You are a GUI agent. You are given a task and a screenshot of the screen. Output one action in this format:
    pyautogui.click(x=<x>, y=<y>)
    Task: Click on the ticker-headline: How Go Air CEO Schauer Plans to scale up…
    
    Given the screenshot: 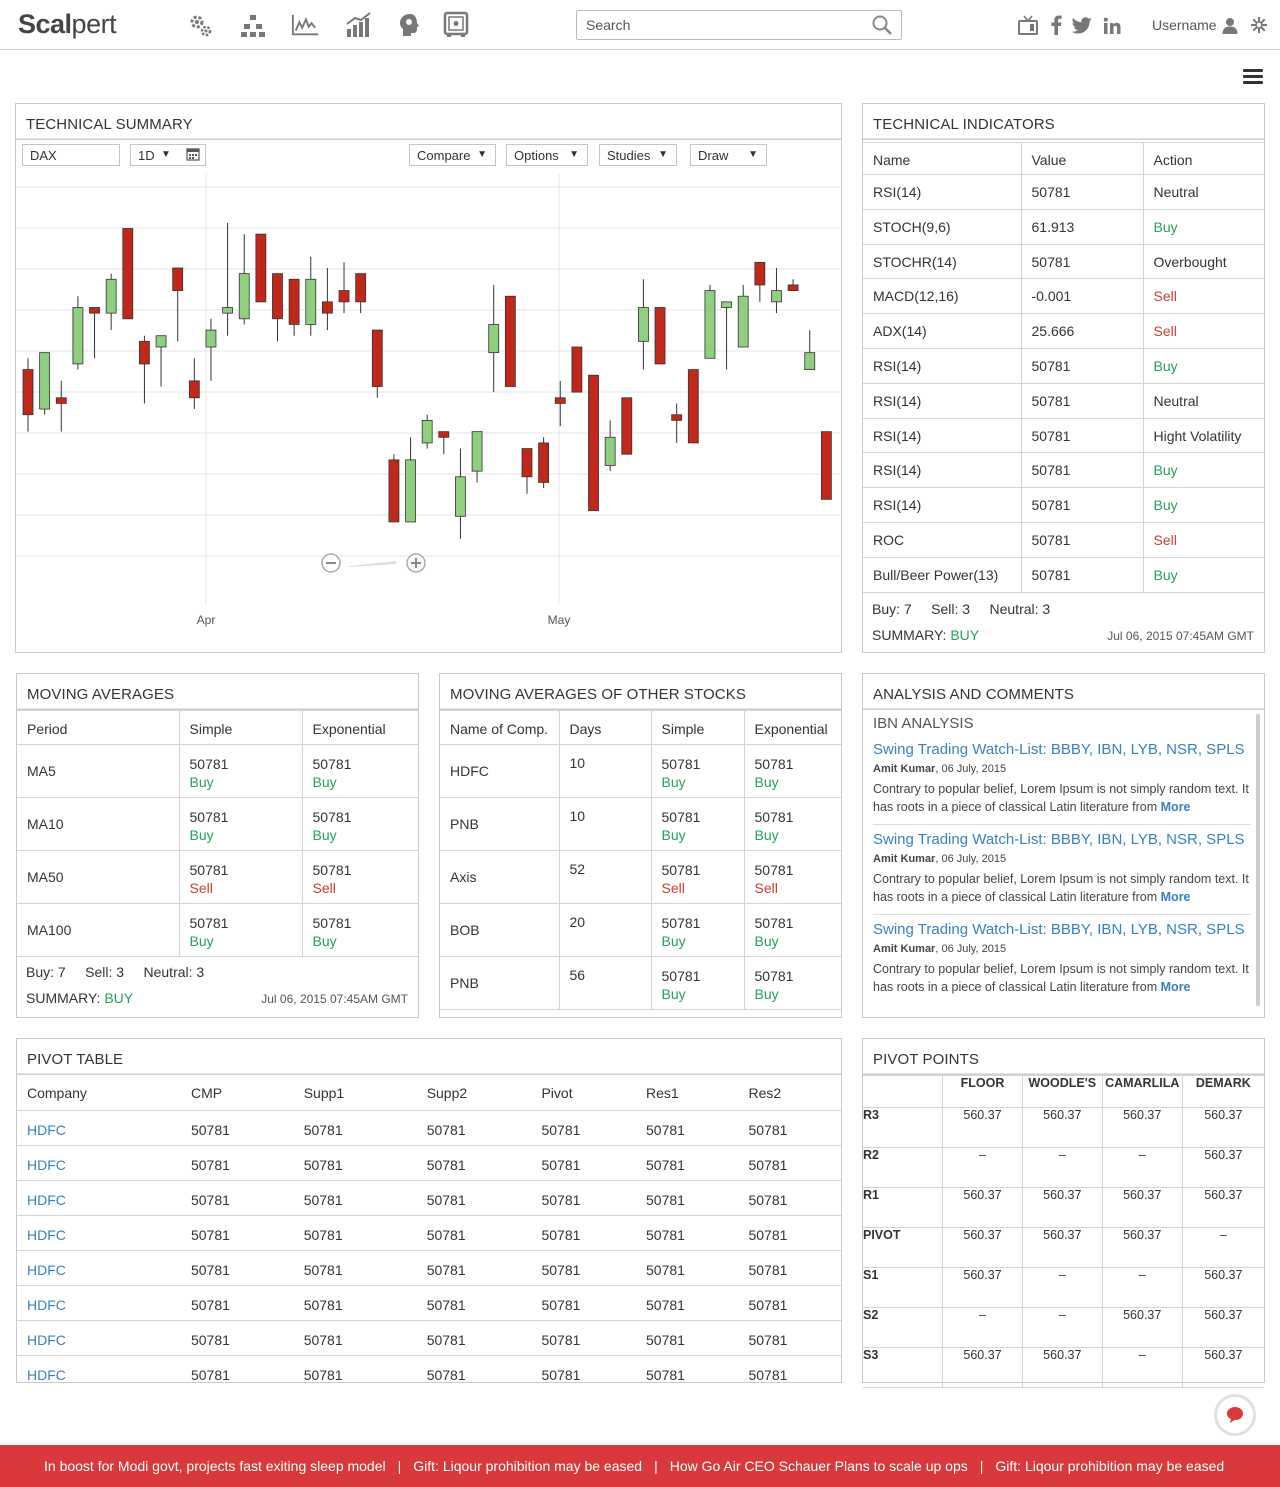 What is the action you would take?
    pyautogui.click(x=819, y=1466)
    